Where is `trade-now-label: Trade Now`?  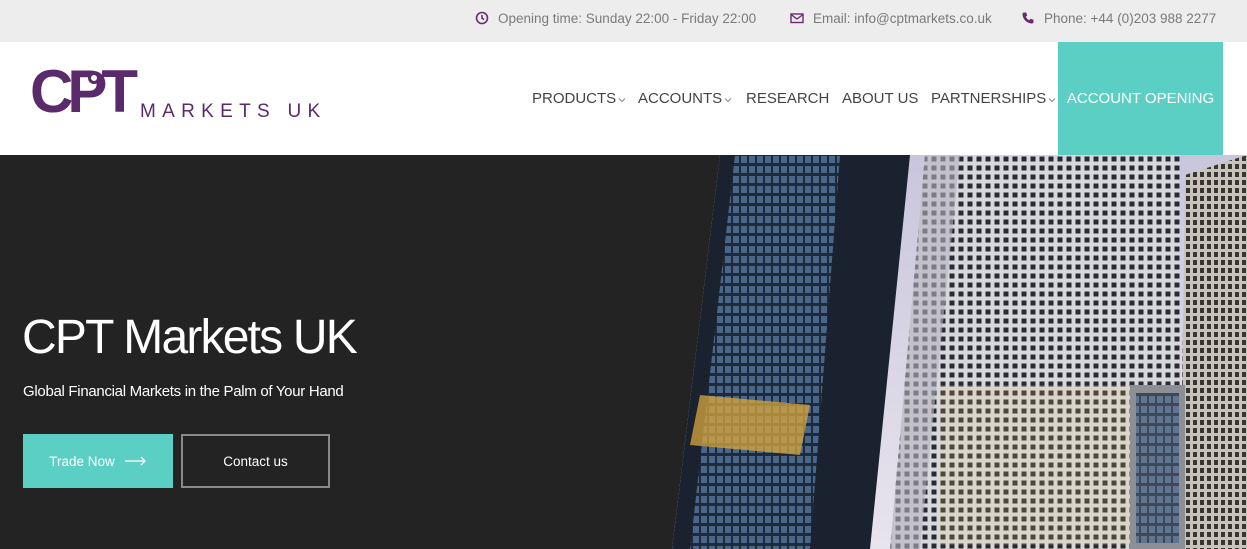 trade-now-label: Trade Now is located at coordinates (82, 461).